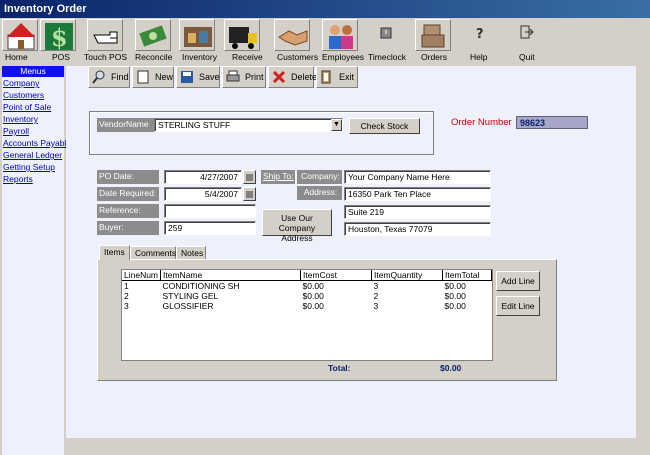  I want to click on touch-pos-button, so click(105, 35).